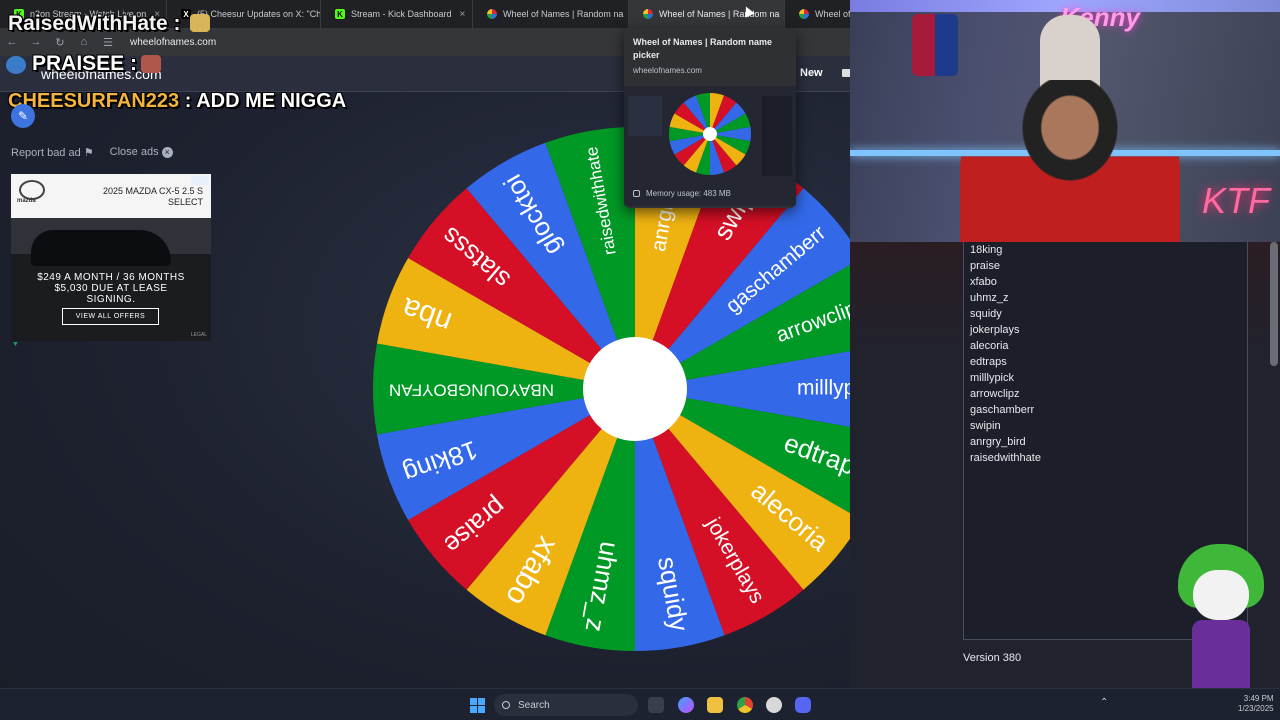  Describe the element at coordinates (635, 389) in the screenshot. I see `wheel-center-button` at that location.